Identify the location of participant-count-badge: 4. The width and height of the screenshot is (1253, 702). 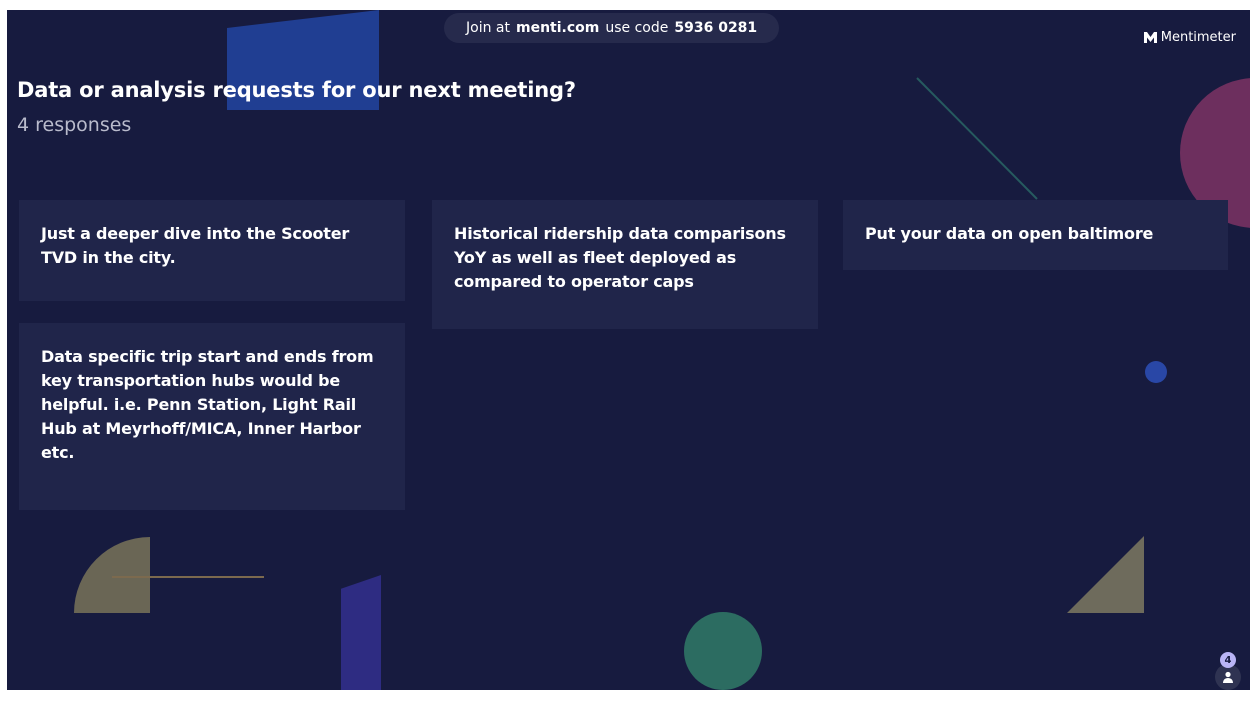
(1228, 660).